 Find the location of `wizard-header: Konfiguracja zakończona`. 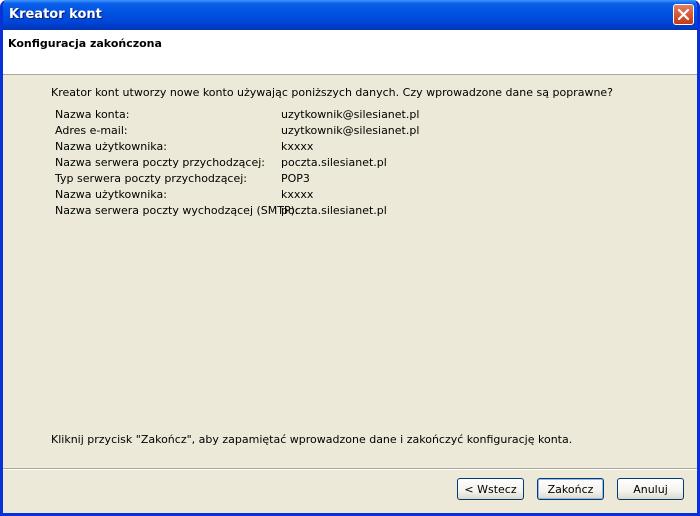

wizard-header: Konfiguracja zakończona is located at coordinates (350, 52).